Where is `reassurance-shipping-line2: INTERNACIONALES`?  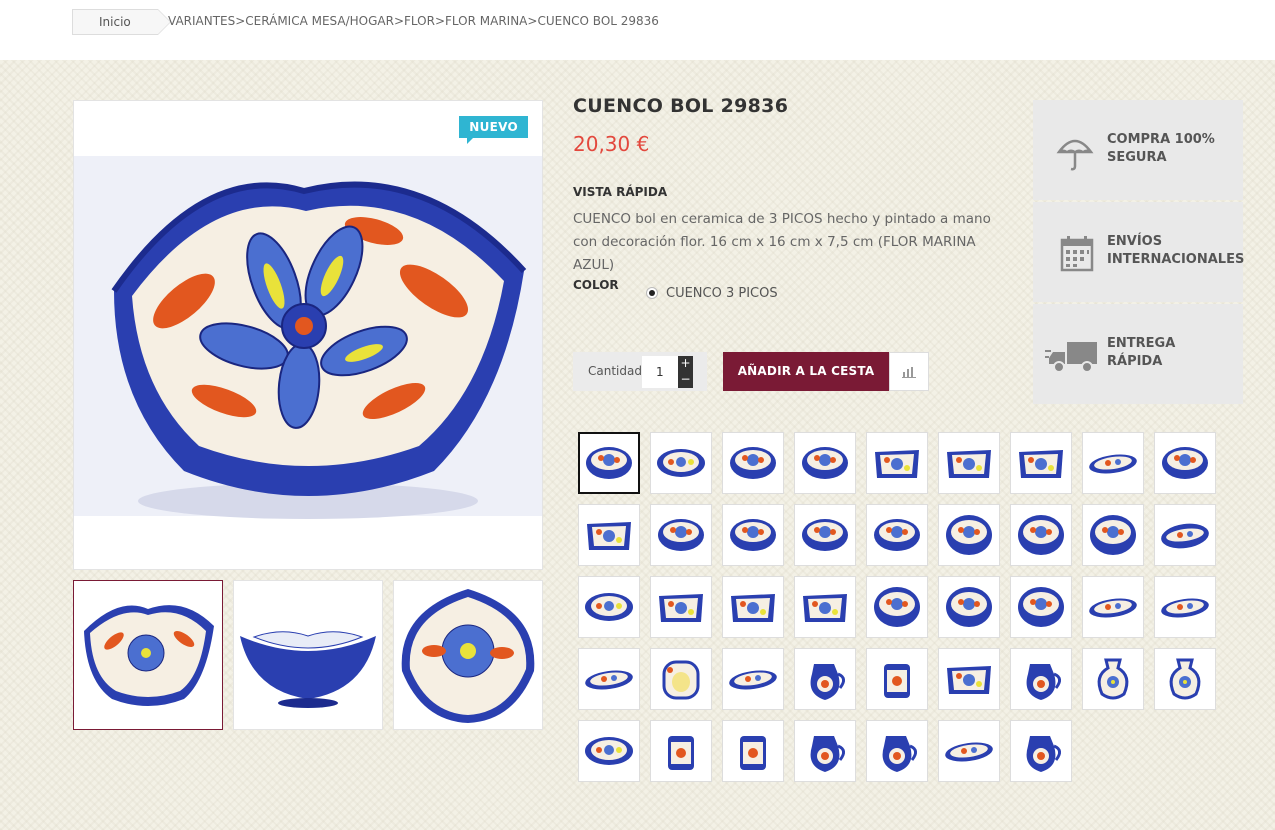 reassurance-shipping-line2: INTERNACIONALES is located at coordinates (1176, 259).